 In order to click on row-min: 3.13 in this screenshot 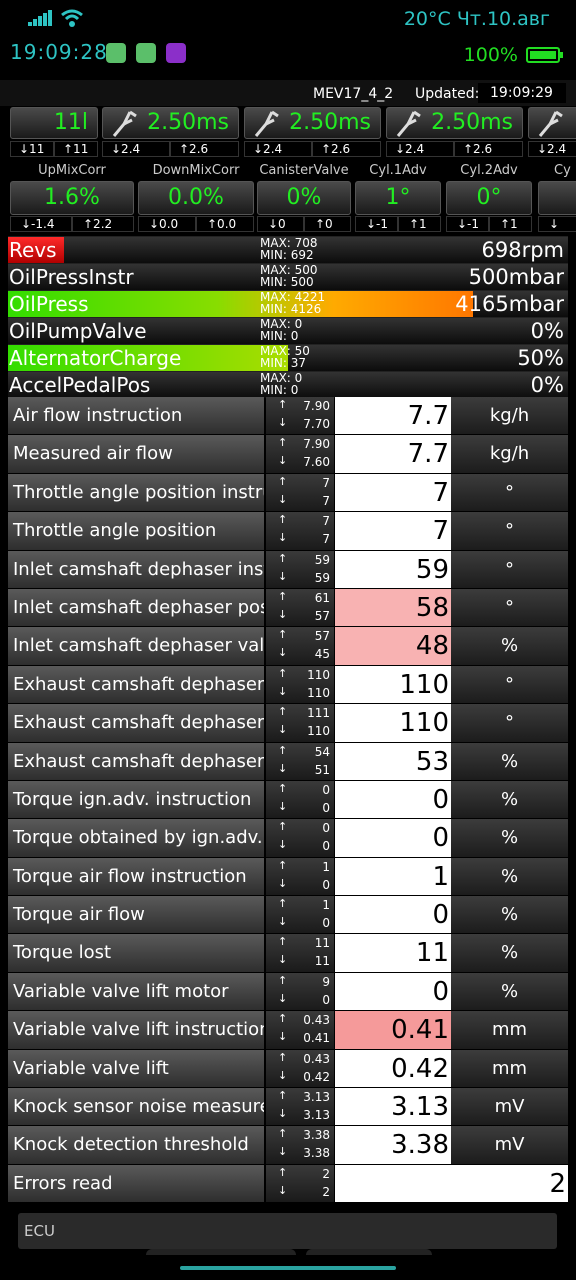, I will do `click(316, 1115)`.